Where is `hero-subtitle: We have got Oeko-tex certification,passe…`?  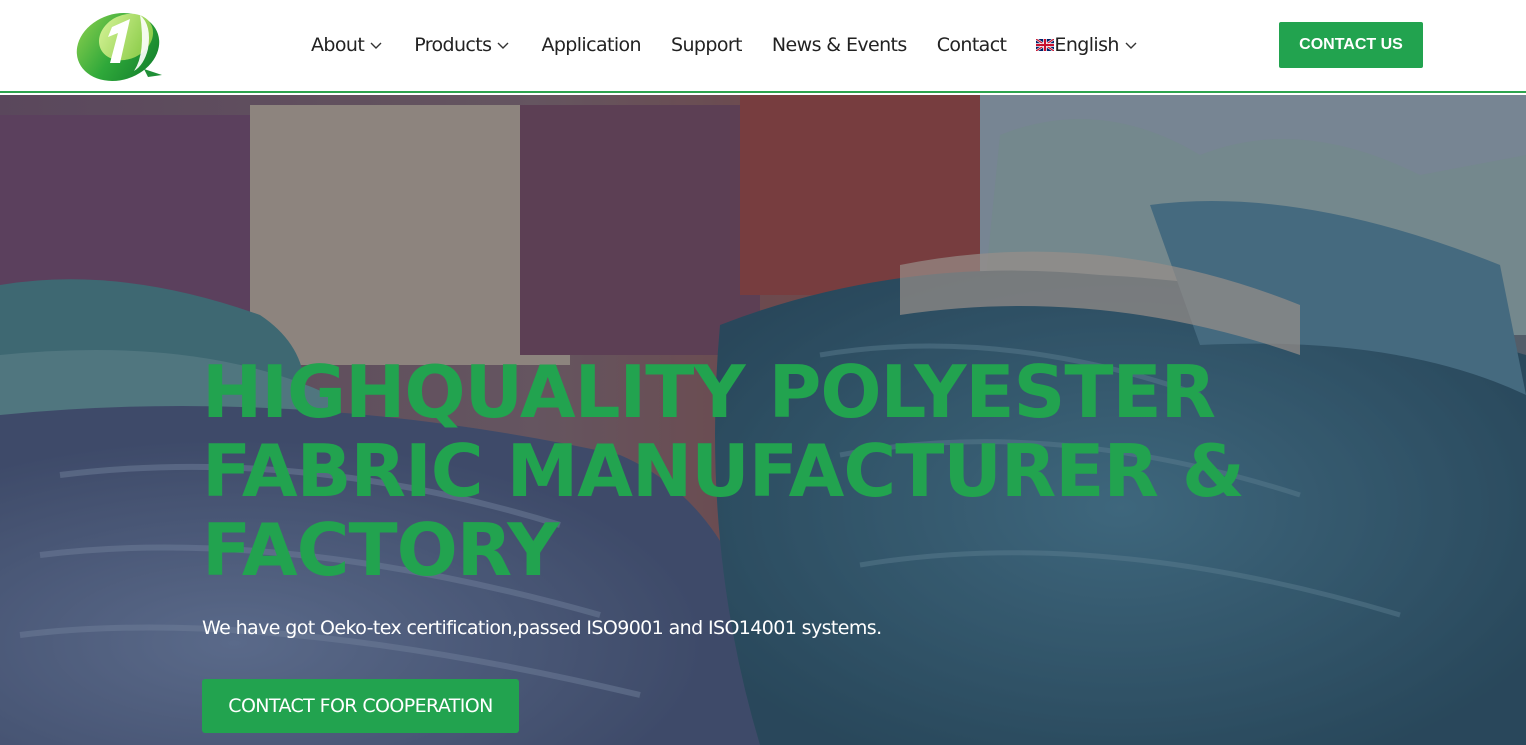 hero-subtitle: We have got Oeko-tex certification,passe… is located at coordinates (542, 628).